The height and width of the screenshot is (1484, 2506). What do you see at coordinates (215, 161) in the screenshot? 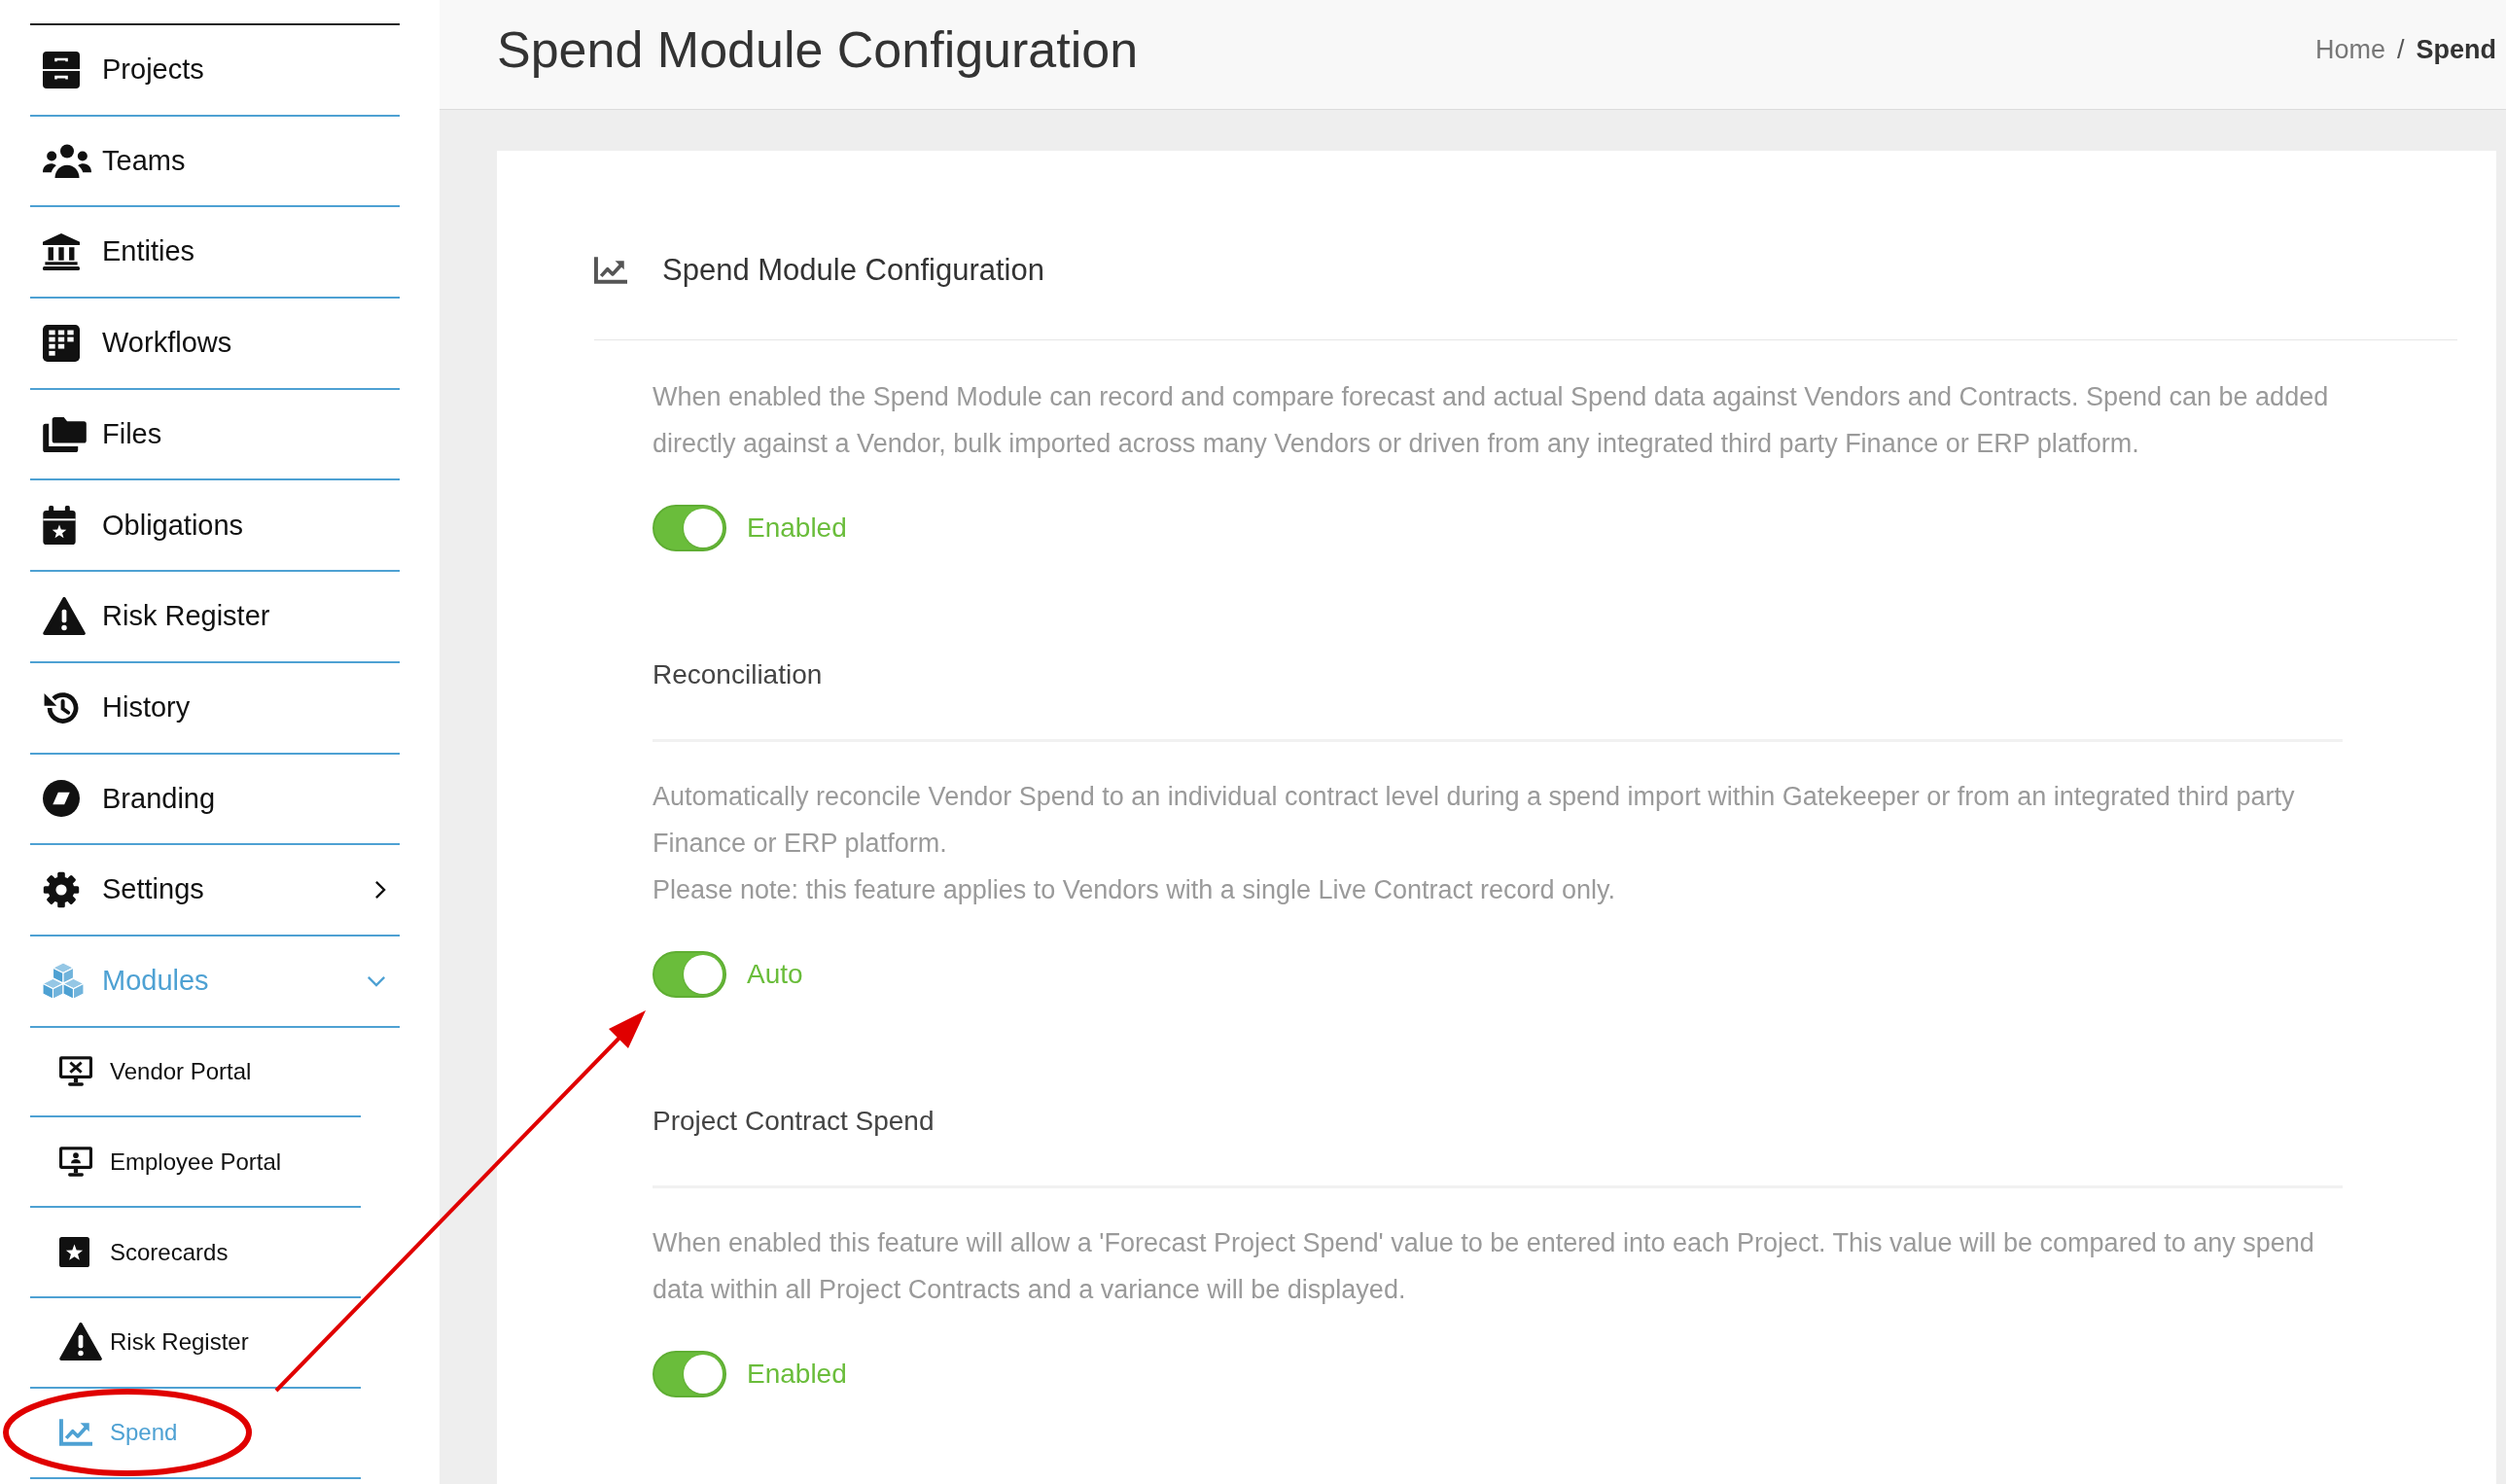
I see `sidebar-item: Teams` at bounding box center [215, 161].